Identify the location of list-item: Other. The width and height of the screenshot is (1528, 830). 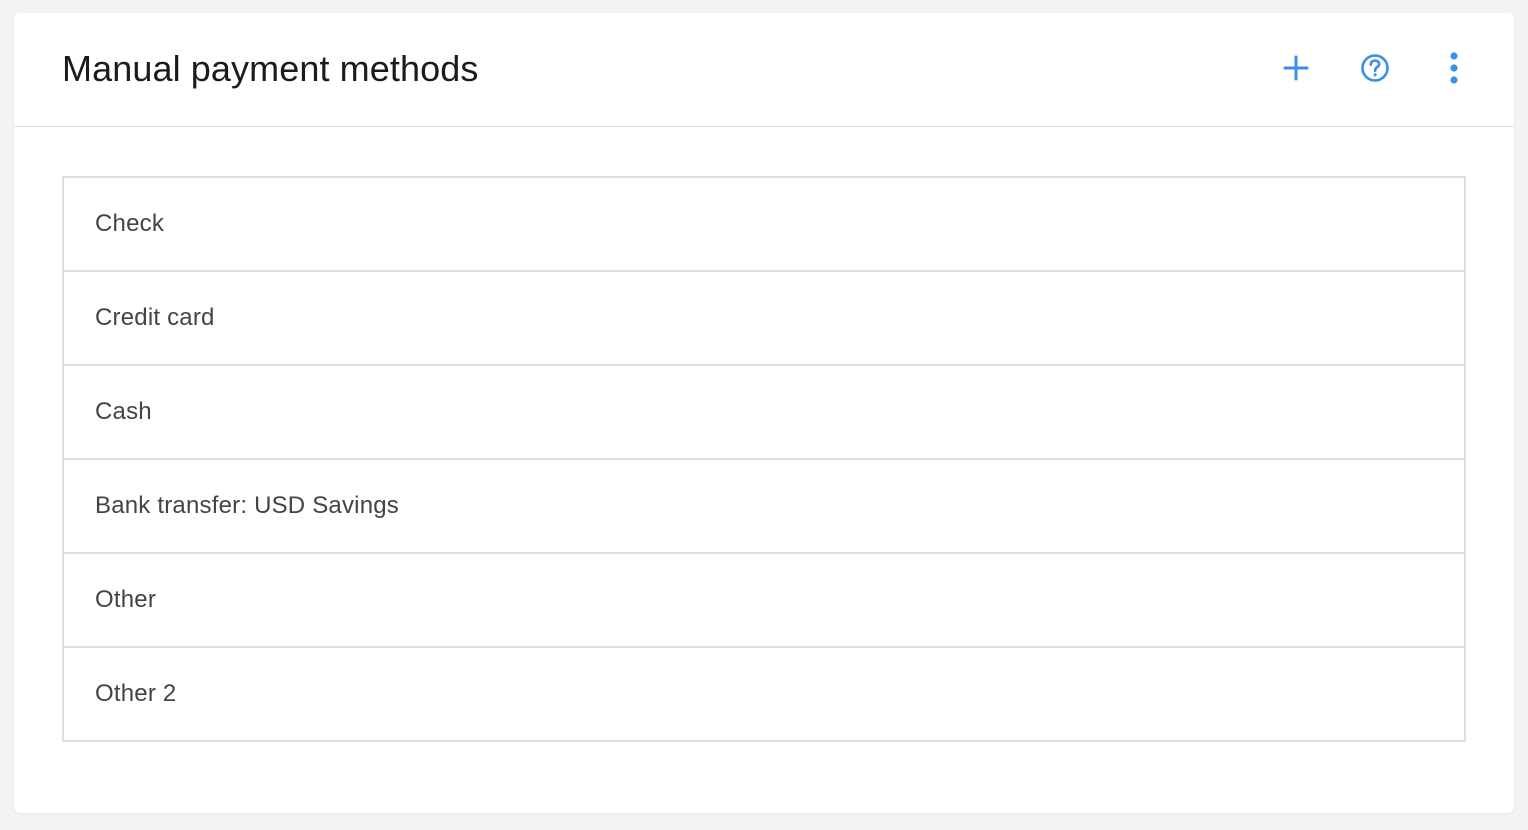
(764, 601).